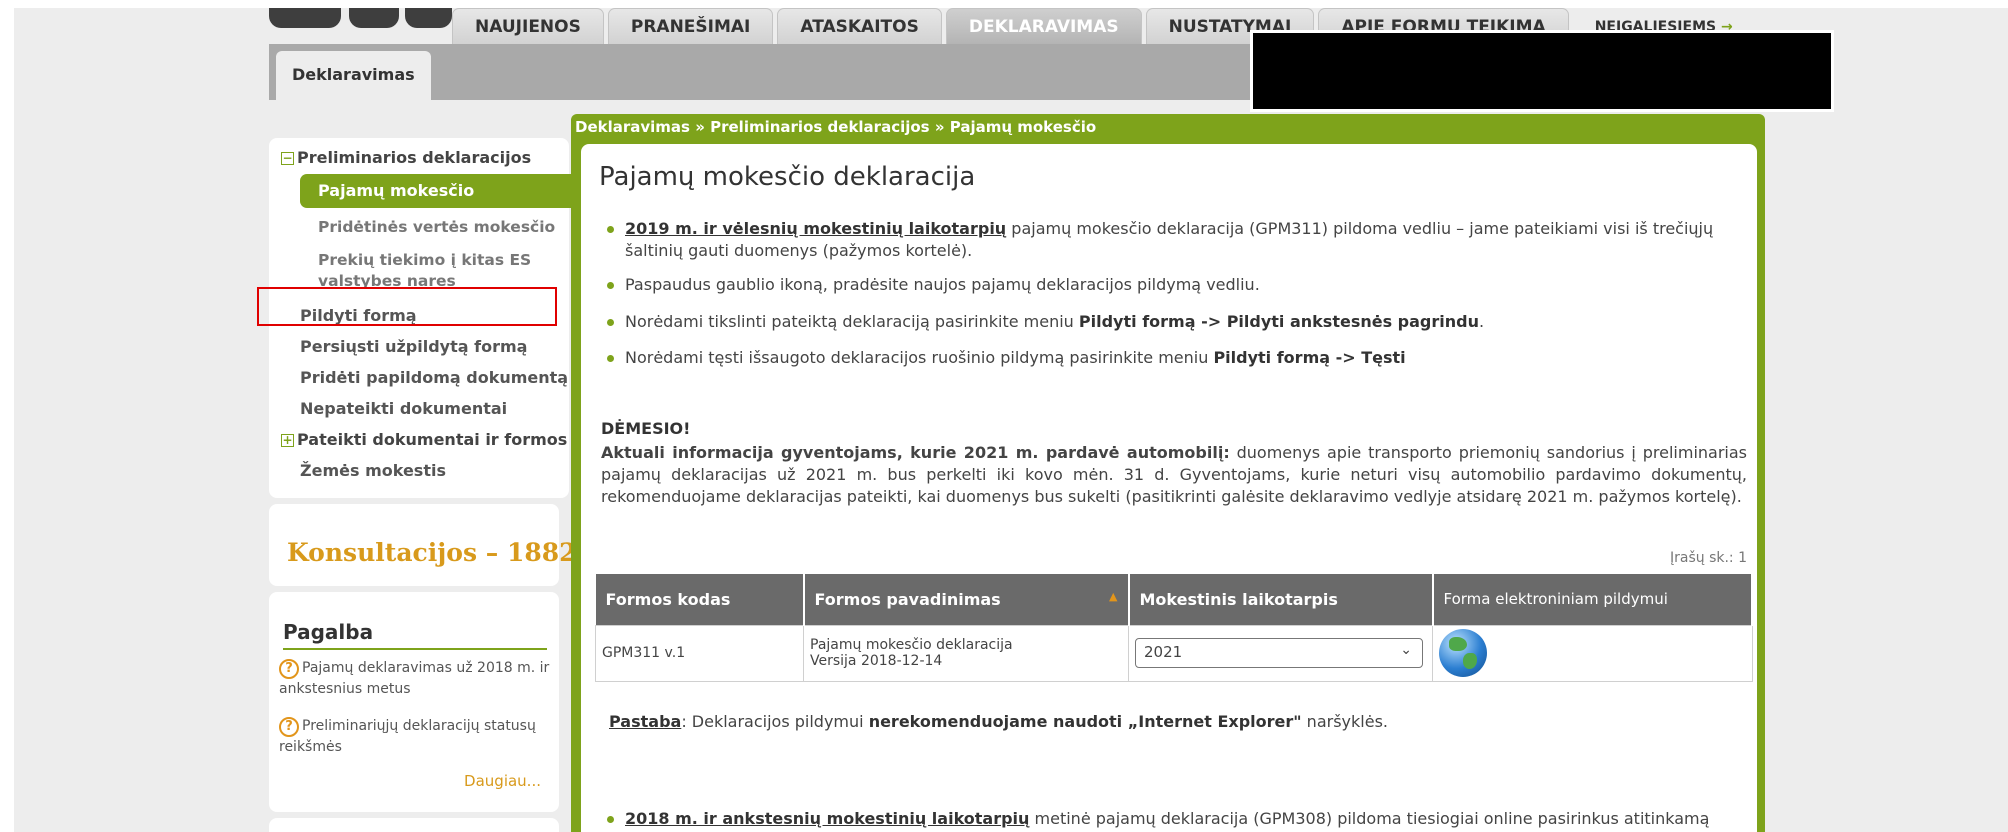 This screenshot has height=832, width=2008. I want to click on tab-naujienos: NAUJIENOS, so click(528, 26).